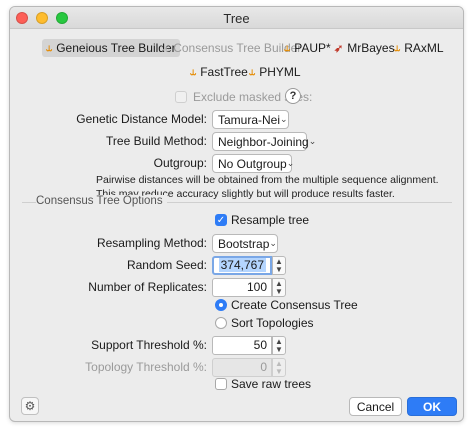 The image size is (474, 429). What do you see at coordinates (294, 305) in the screenshot?
I see `create-consensus-label: Create Consensus Tree` at bounding box center [294, 305].